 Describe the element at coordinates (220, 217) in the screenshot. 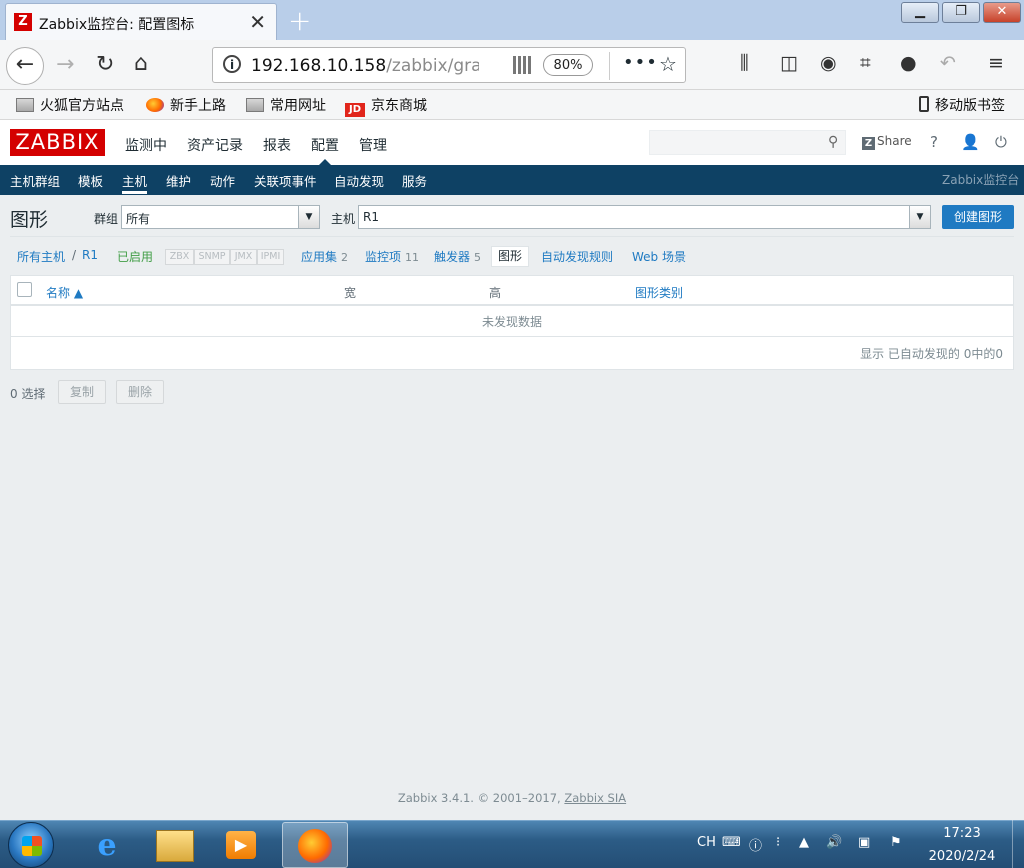

I see `group-select: 所有 ▼` at that location.